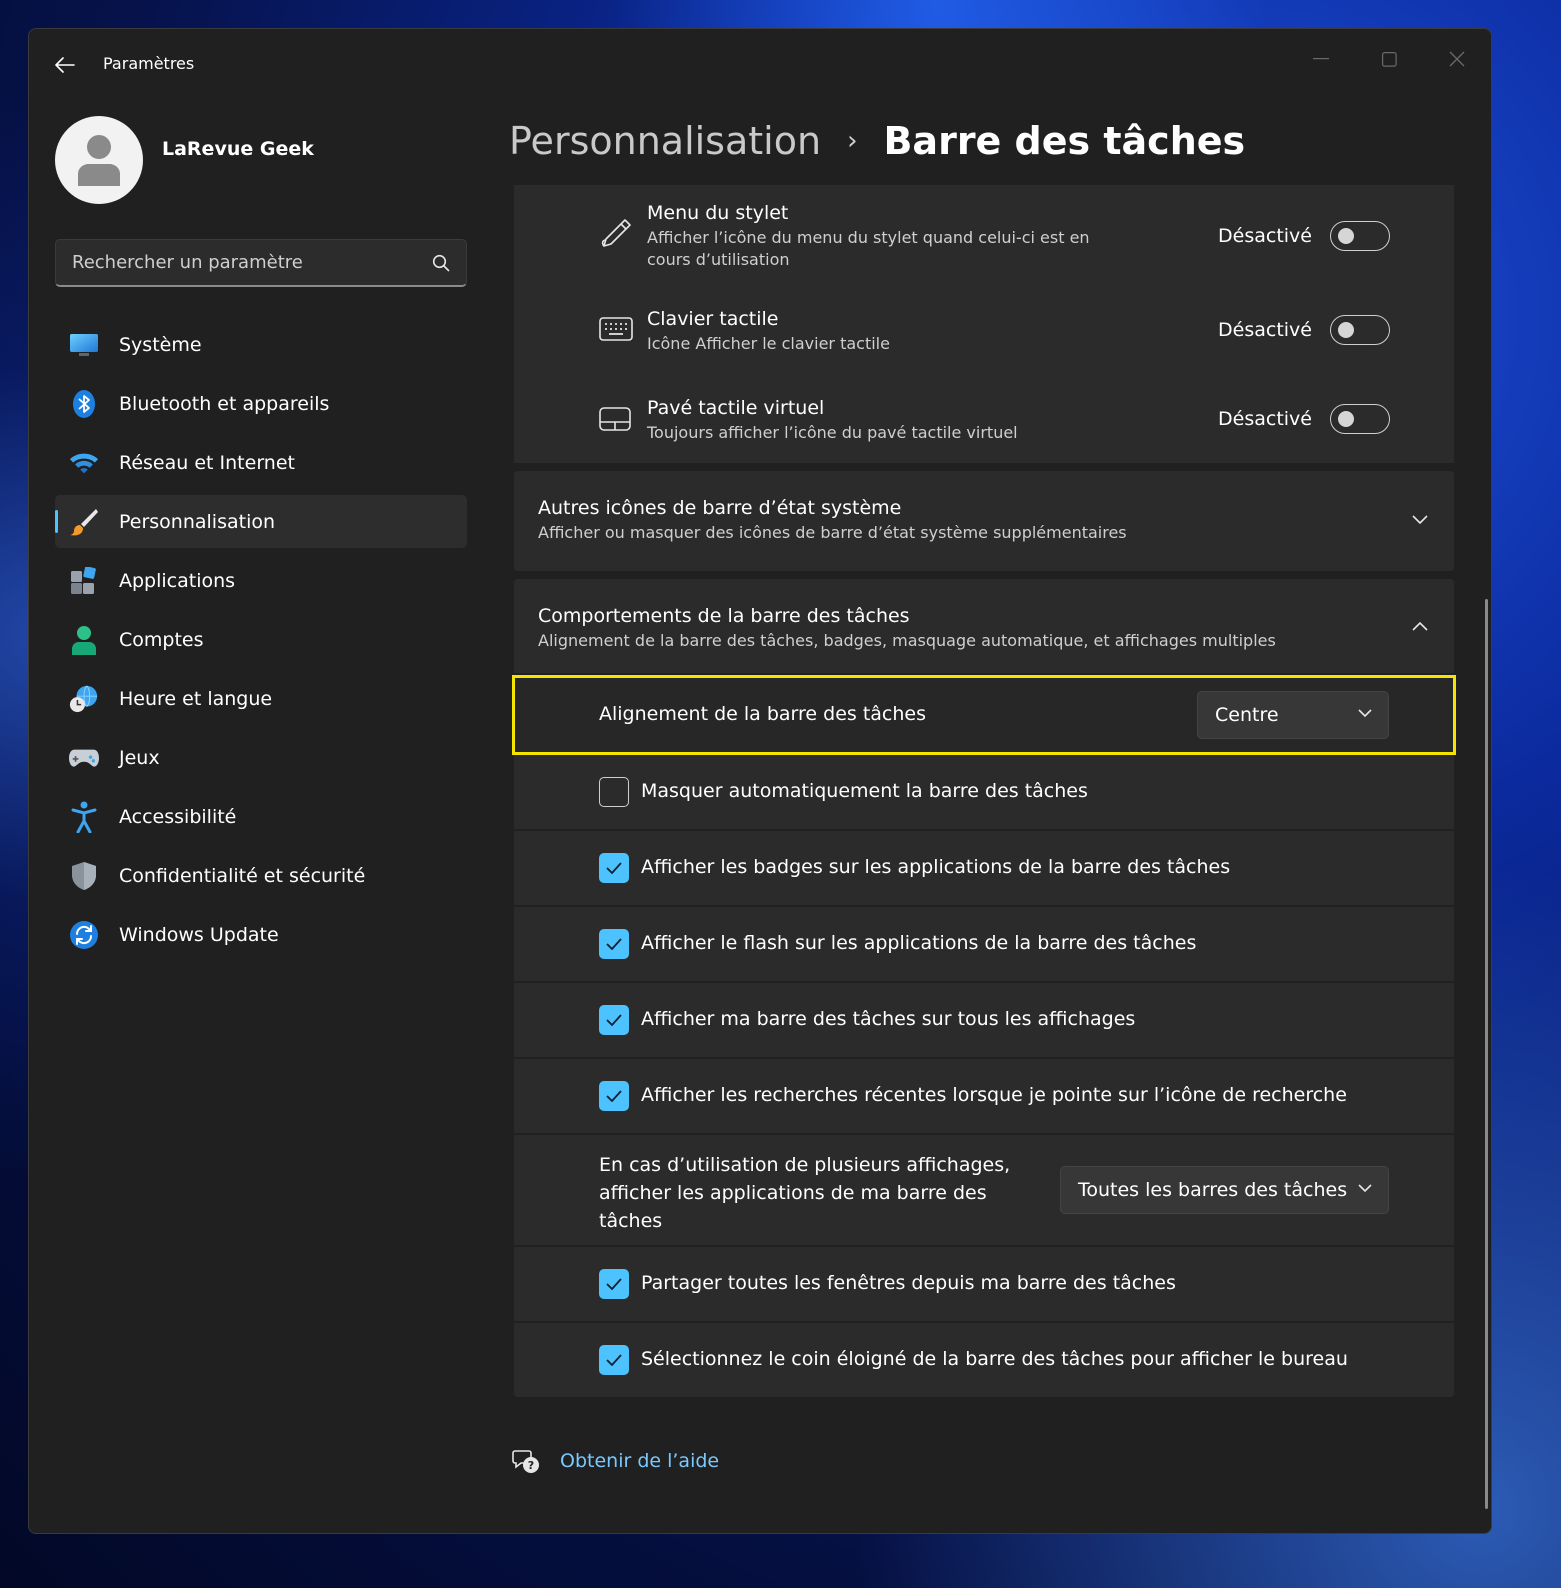  I want to click on touch-keyboard-toggle, so click(1360, 330).